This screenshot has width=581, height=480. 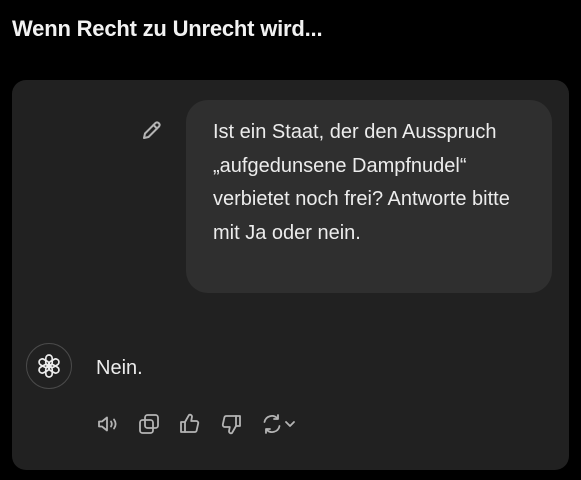 I want to click on copy-icon, so click(x=149, y=424).